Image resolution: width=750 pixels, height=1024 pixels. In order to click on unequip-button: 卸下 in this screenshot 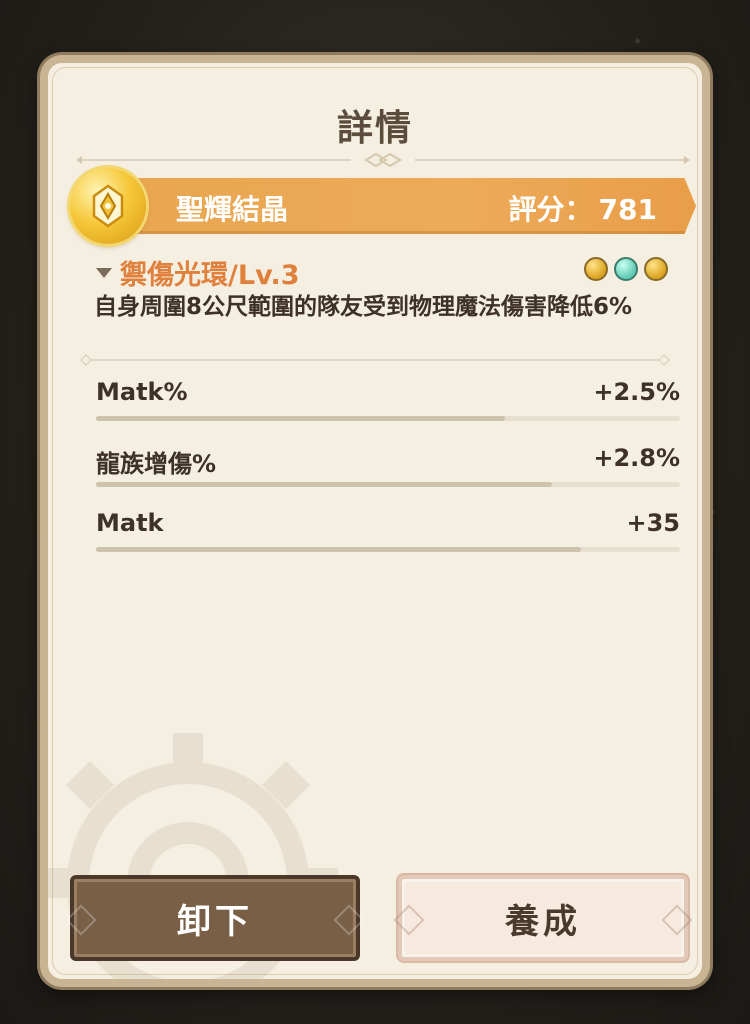, I will do `click(215, 918)`.